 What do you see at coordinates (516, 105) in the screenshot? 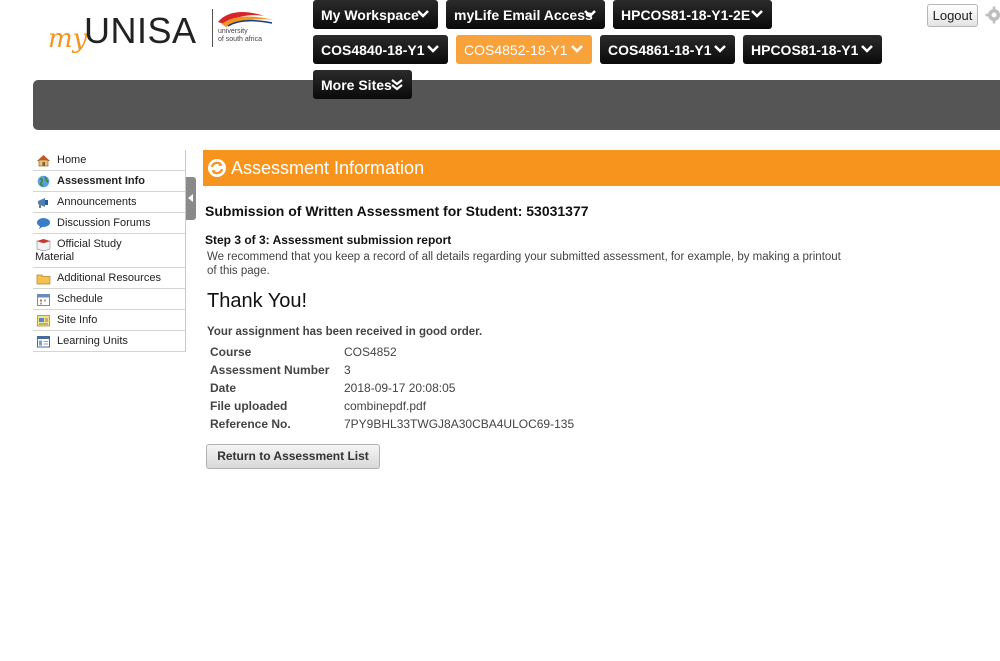
I see `top-banner` at bounding box center [516, 105].